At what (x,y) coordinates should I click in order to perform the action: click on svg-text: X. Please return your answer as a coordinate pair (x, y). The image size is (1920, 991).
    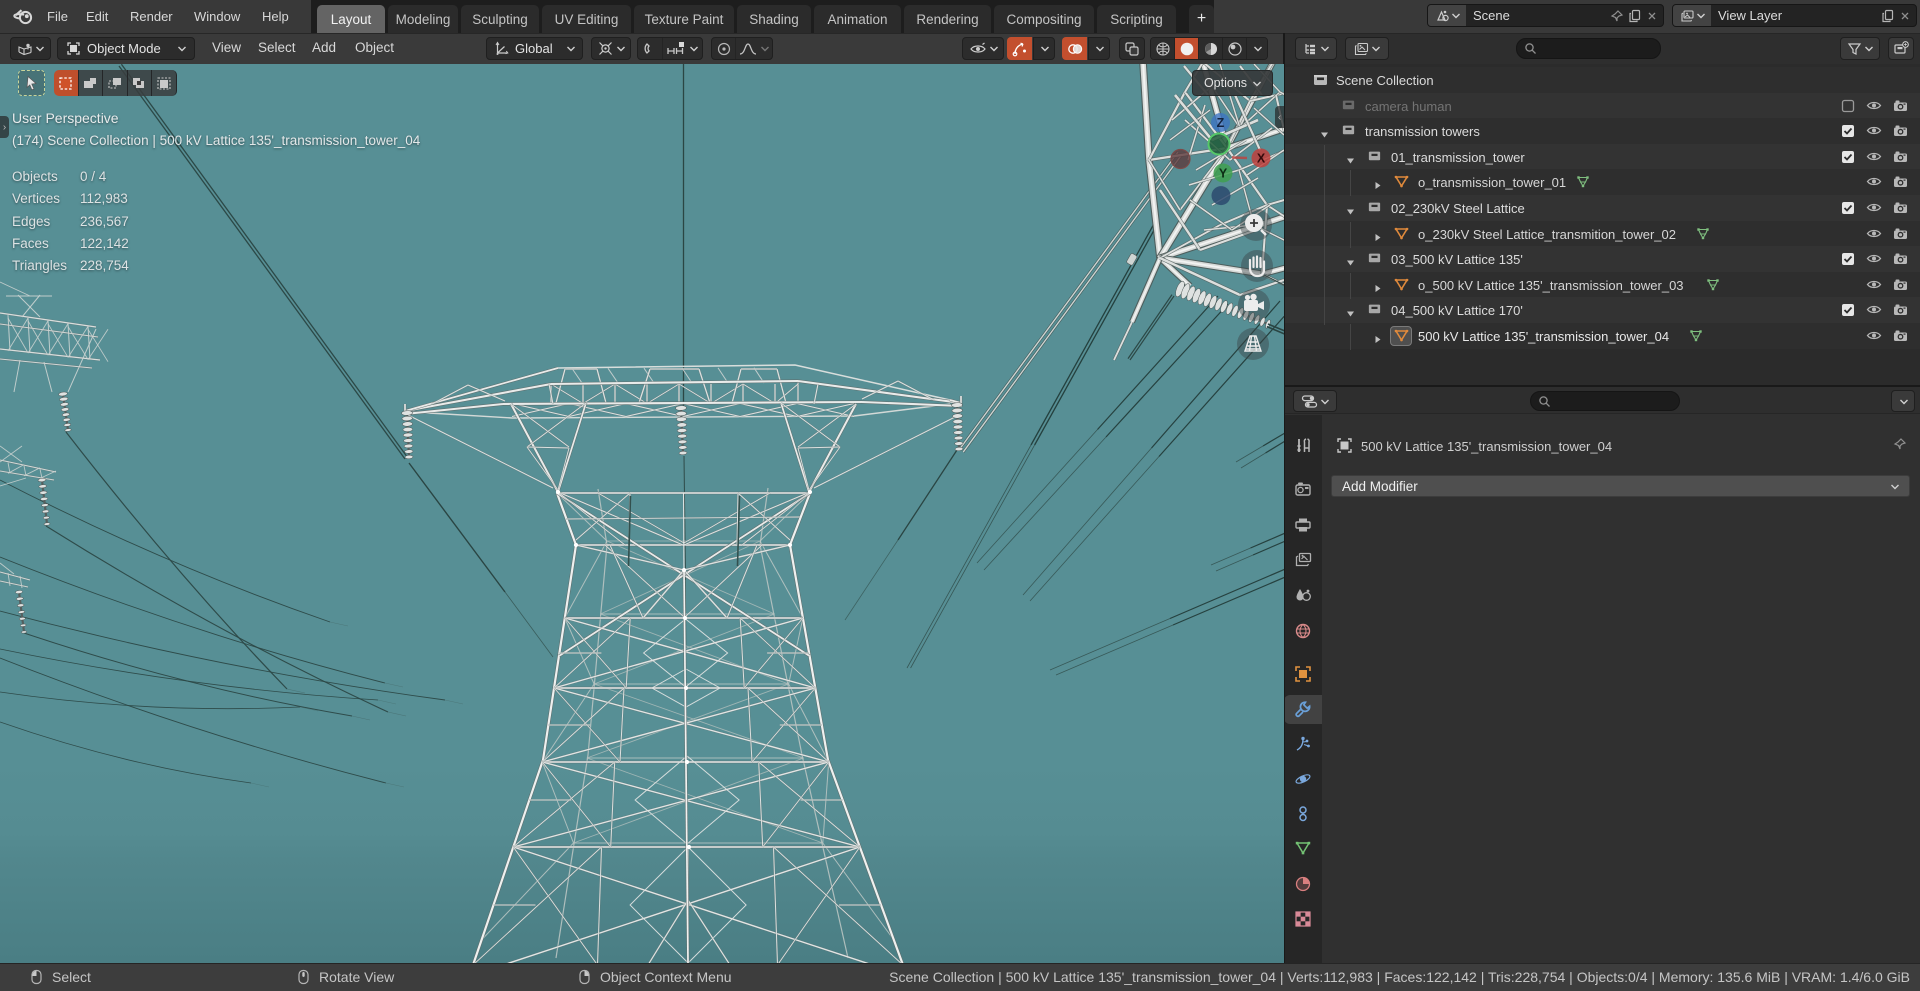
    Looking at the image, I should click on (1261, 159).